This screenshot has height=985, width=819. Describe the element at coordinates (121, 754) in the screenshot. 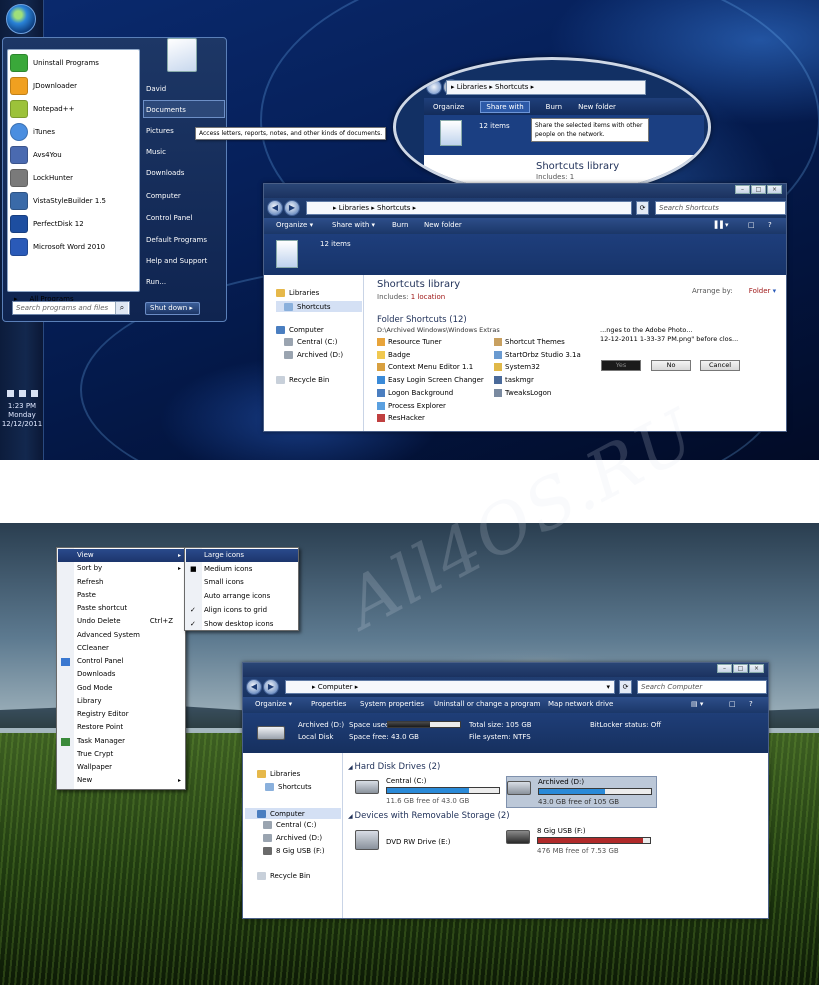

I see `context-menu-item: True Crypt` at that location.